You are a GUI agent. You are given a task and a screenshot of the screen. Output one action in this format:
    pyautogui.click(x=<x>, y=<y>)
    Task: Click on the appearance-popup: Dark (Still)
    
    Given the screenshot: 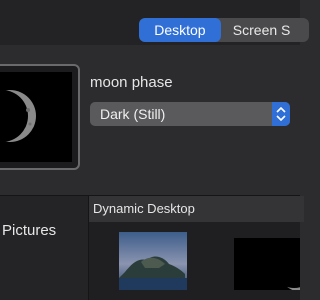 What is the action you would take?
    pyautogui.click(x=190, y=114)
    